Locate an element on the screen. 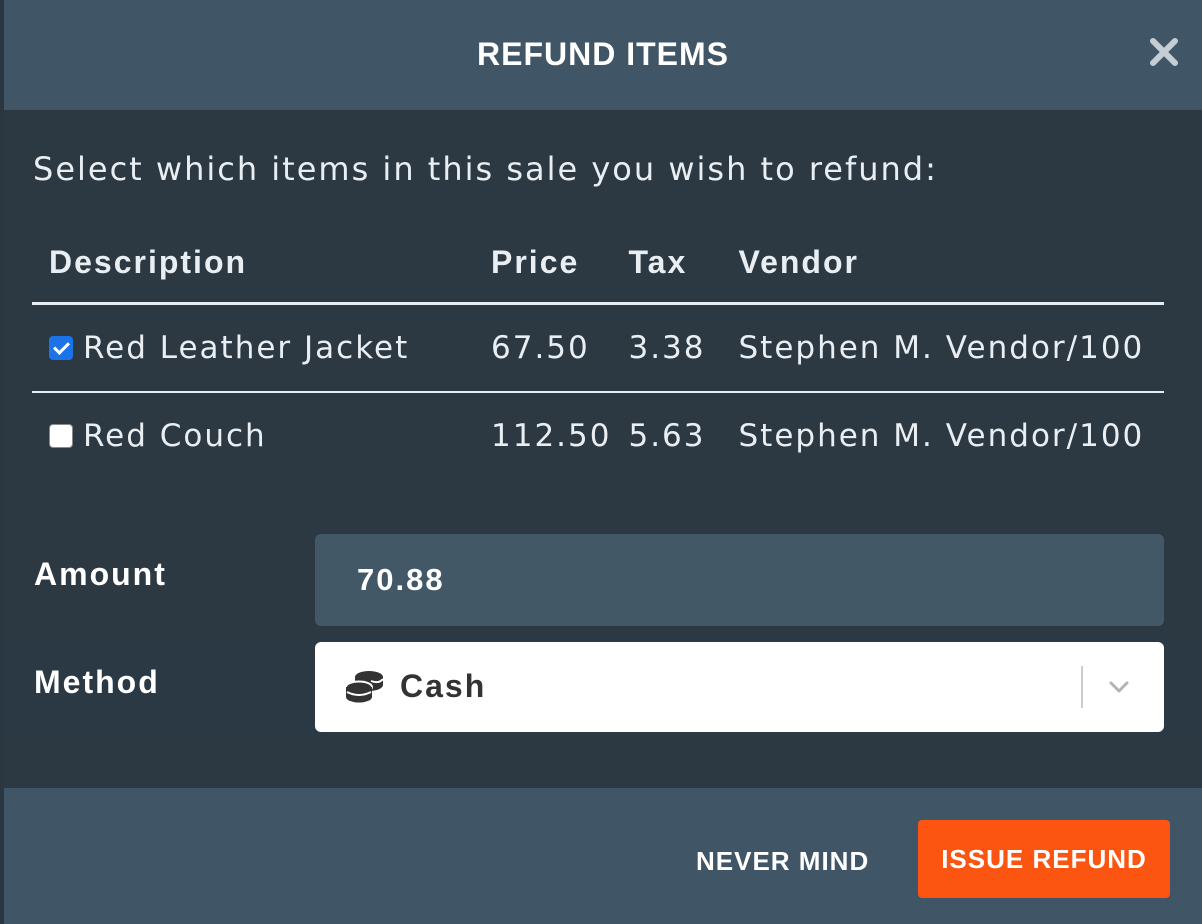 This screenshot has height=924, width=1202. item-description: Red Leather Jacket is located at coordinates (246, 348).